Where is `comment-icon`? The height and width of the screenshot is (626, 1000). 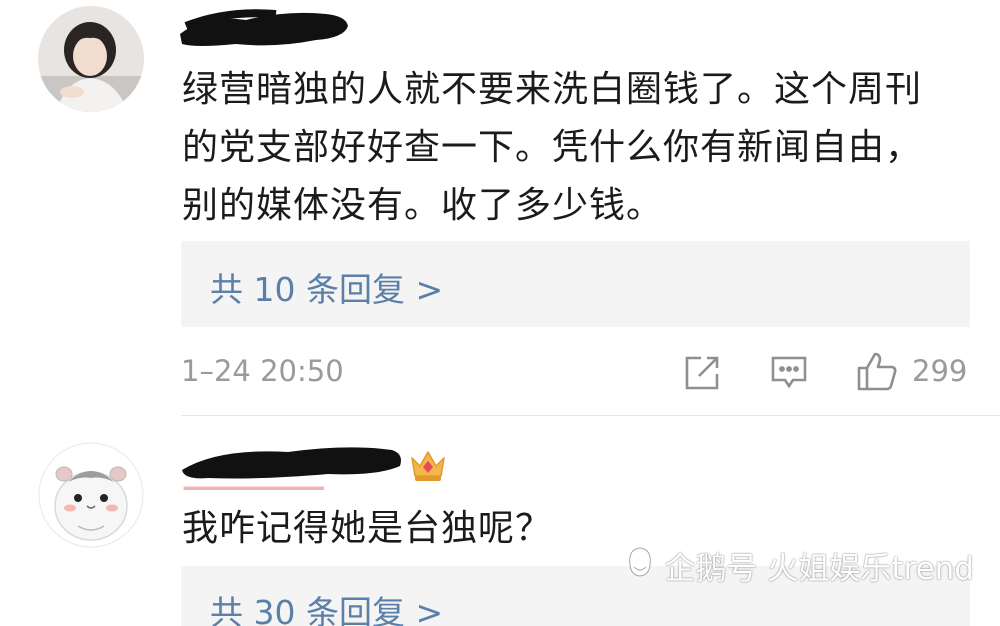
comment-icon is located at coordinates (789, 375).